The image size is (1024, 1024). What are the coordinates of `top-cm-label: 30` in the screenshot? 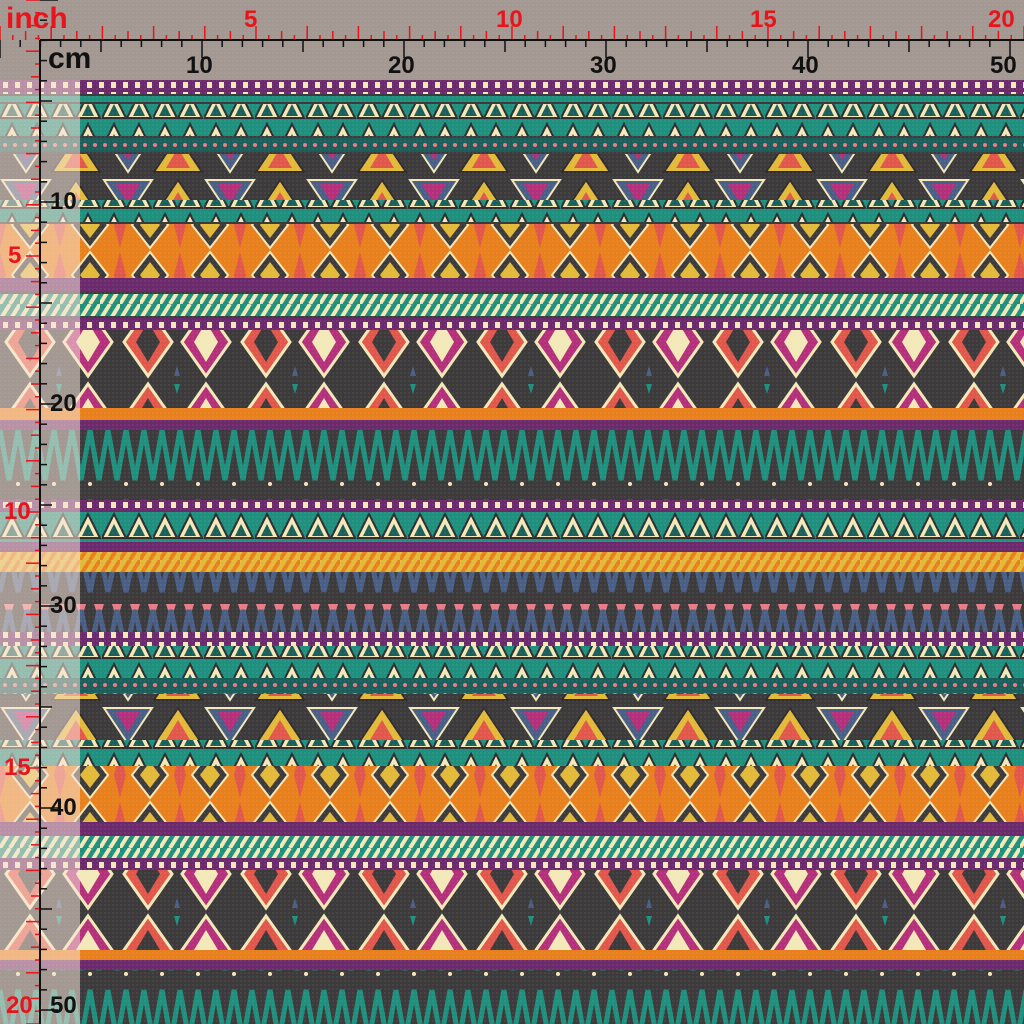 It's located at (603, 65).